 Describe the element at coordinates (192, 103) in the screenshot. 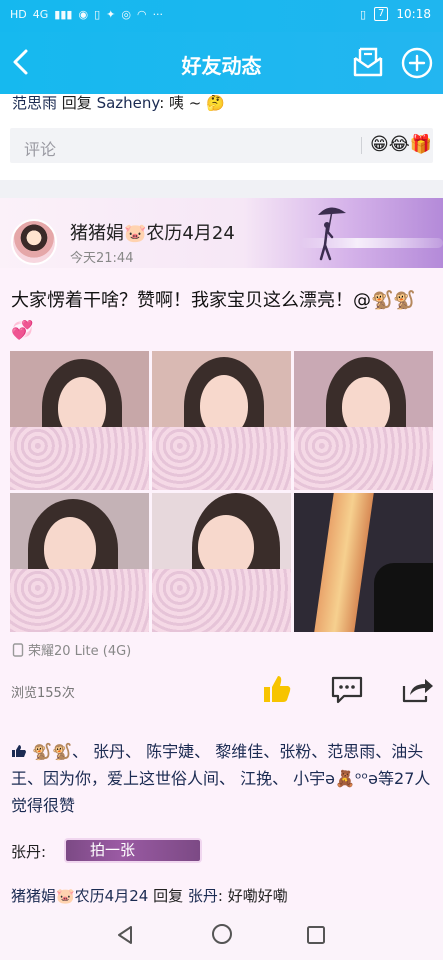

I see `reply-text: : 咦 ~ 🤔` at that location.